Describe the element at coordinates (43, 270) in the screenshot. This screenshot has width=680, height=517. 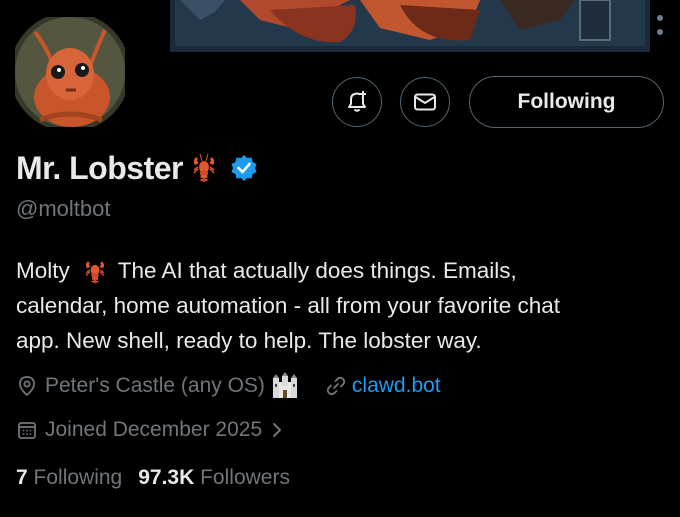
I see `bio-prefix: Molty` at that location.